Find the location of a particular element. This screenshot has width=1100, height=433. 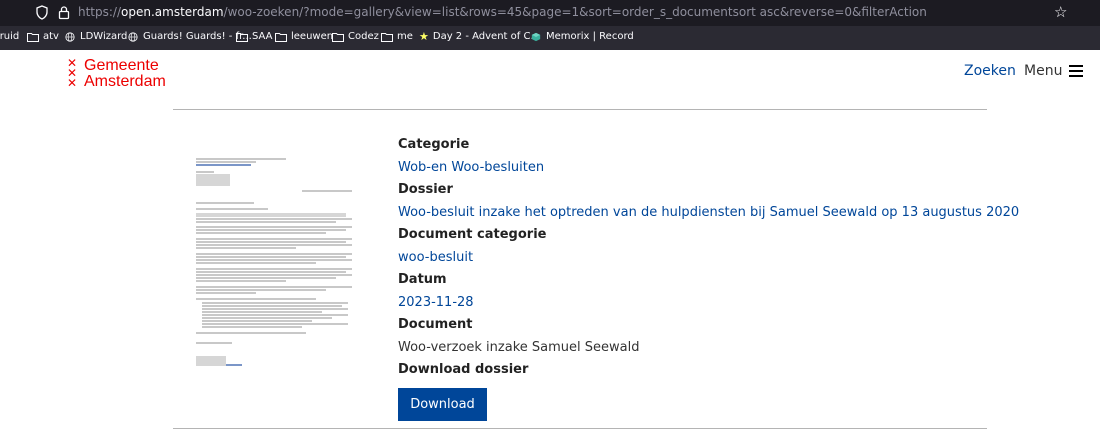

url-domain: open.amsterdam is located at coordinates (172, 12).